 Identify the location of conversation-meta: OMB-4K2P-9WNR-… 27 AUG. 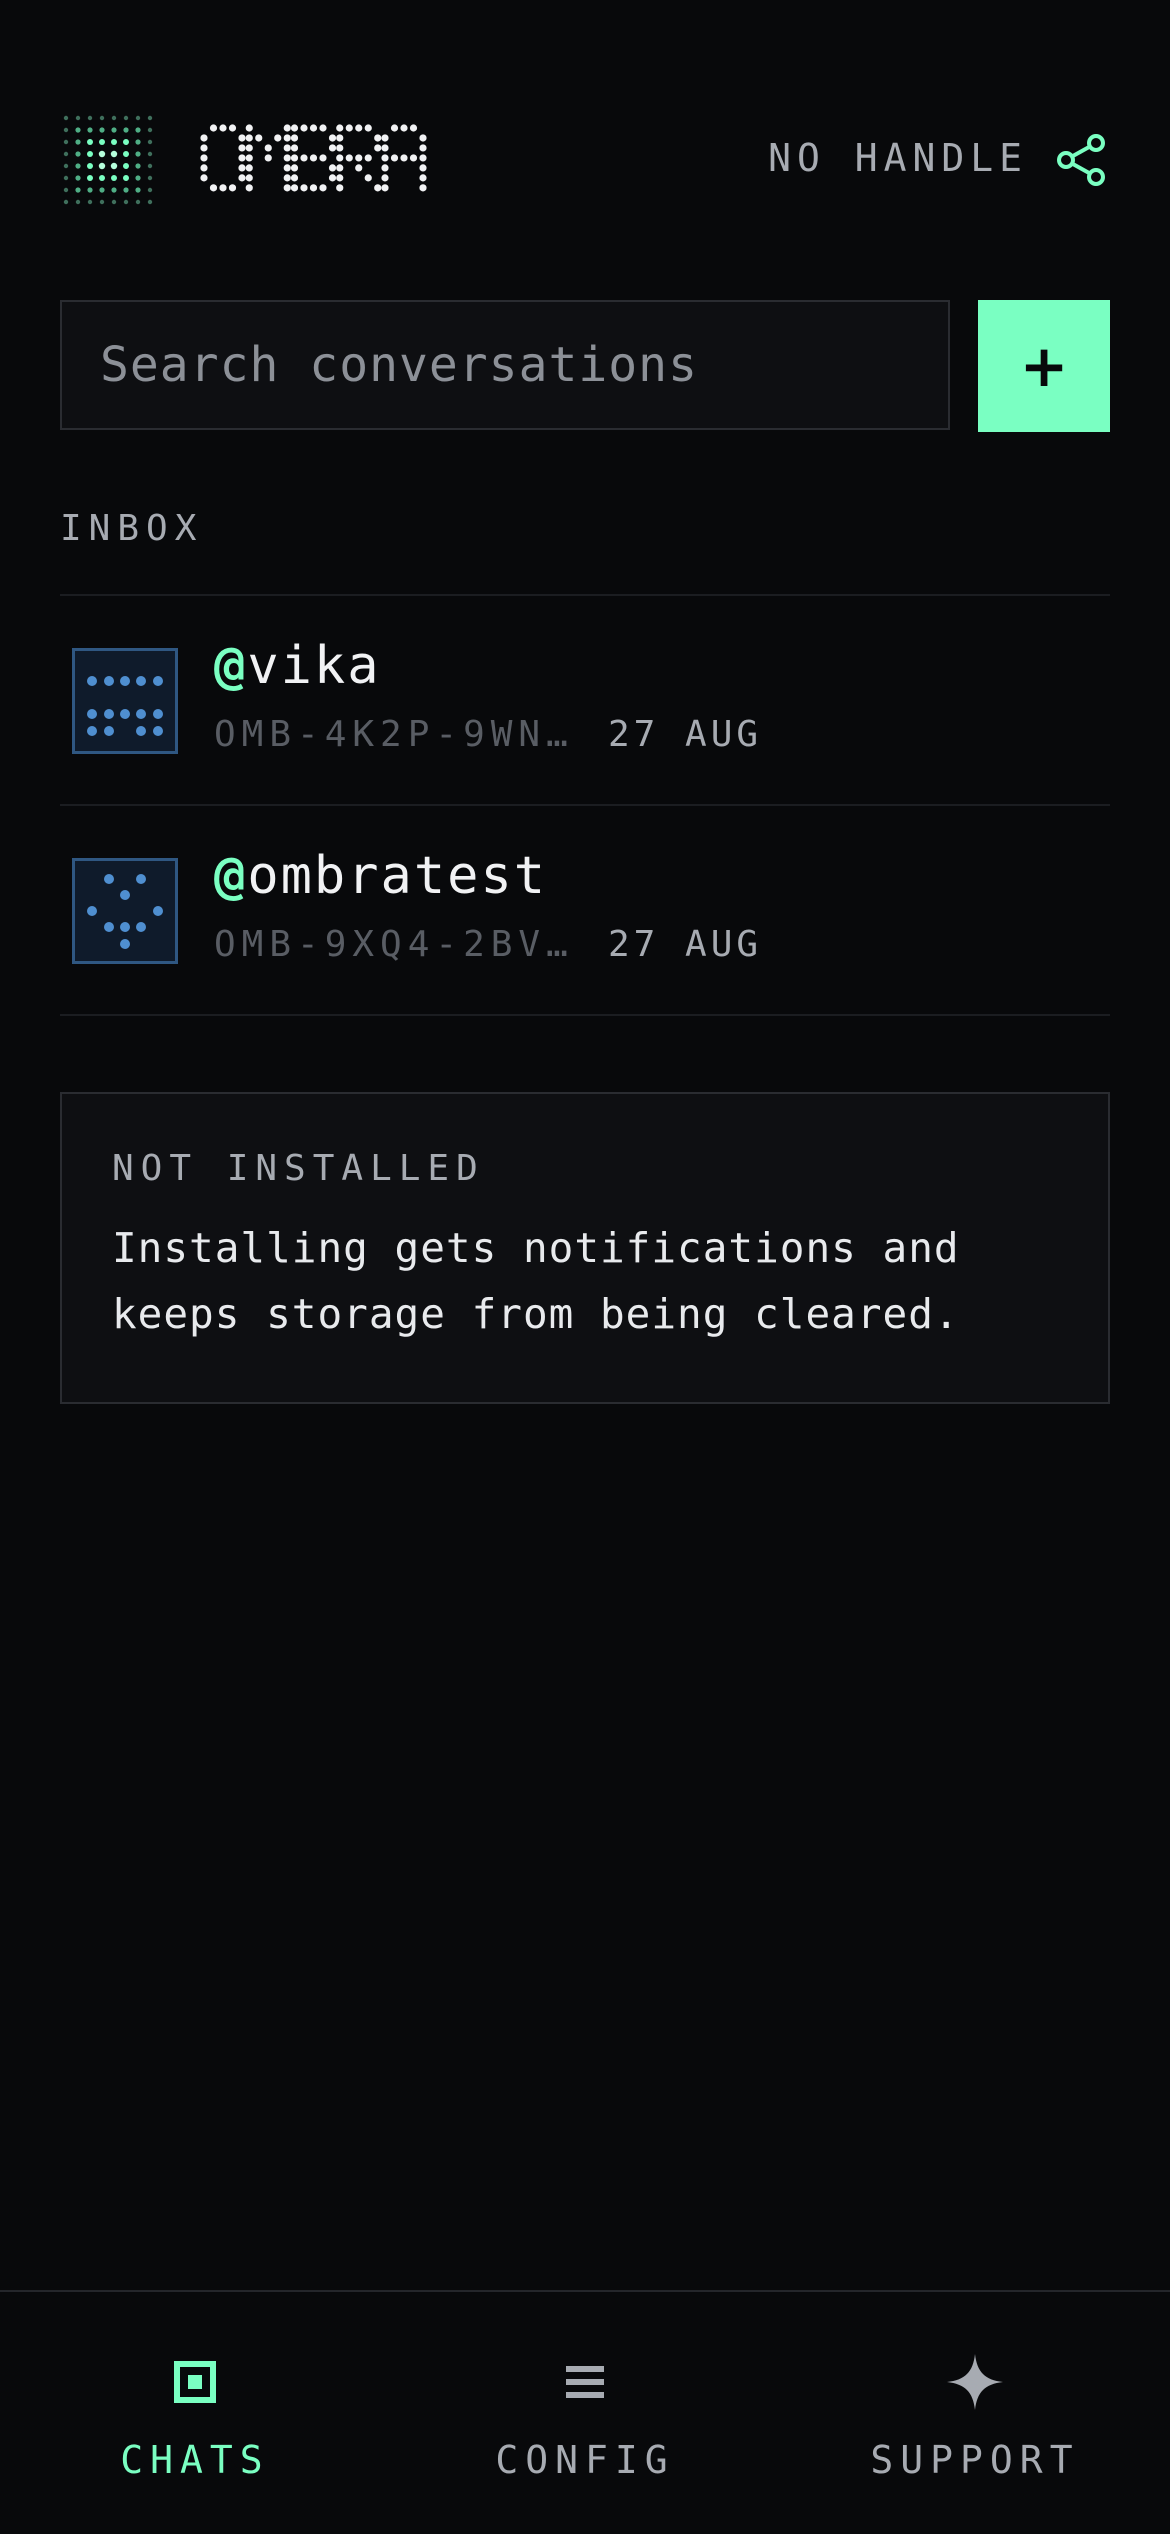
(488, 734).